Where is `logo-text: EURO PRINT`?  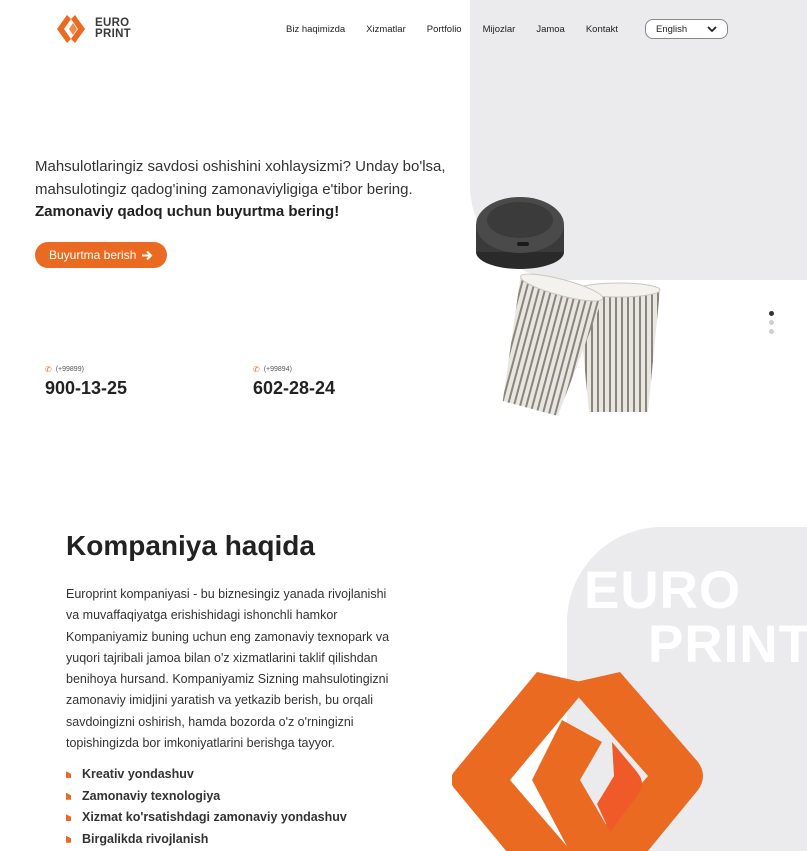
logo-text: EURO PRINT is located at coordinates (113, 28).